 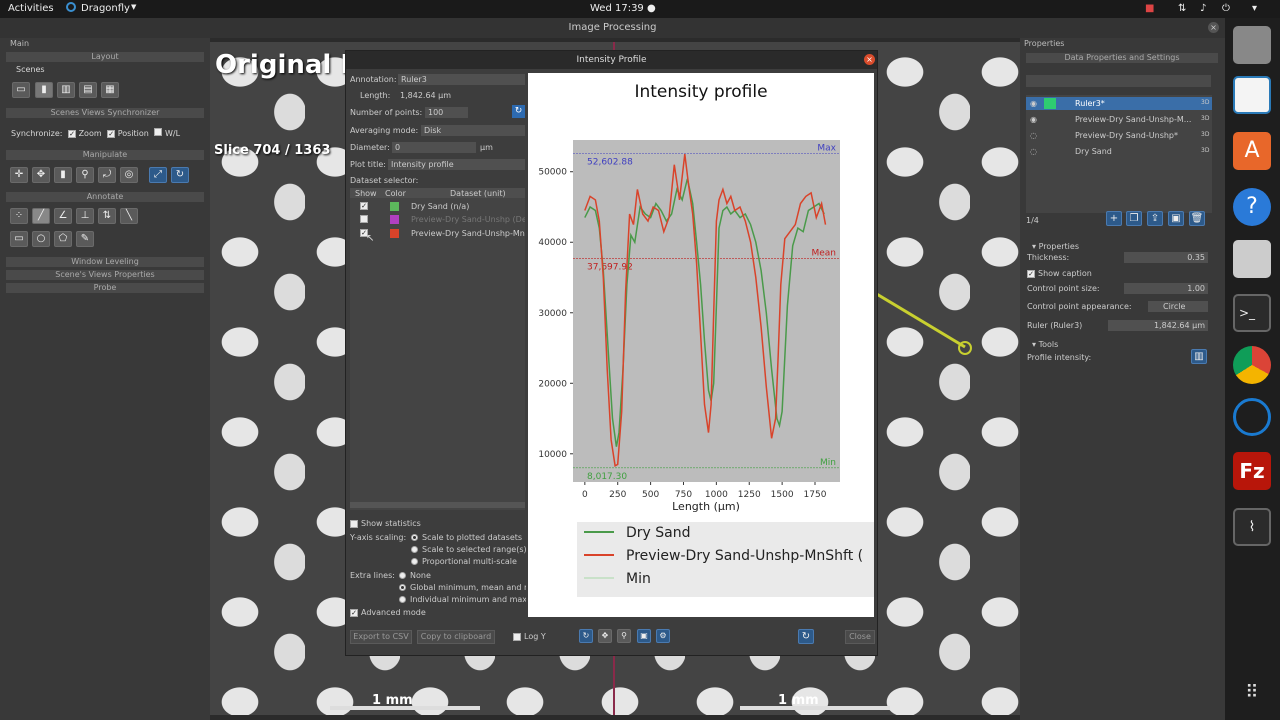 What do you see at coordinates (1149, 8) in the screenshot?
I see `record-icon: ■` at bounding box center [1149, 8].